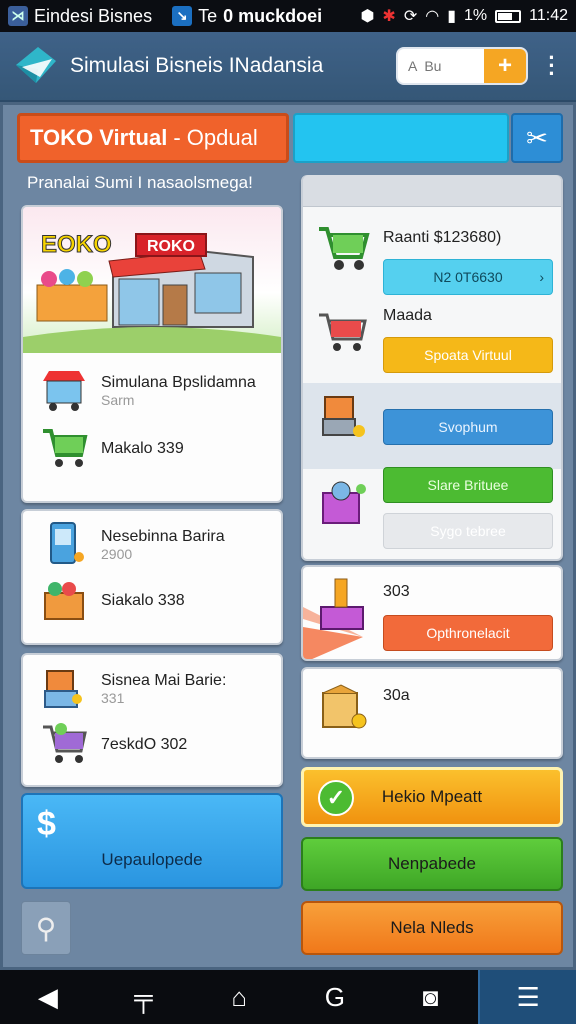 The width and height of the screenshot is (576, 1024). What do you see at coordinates (452, 16) in the screenshot?
I see `signal-icon: ▮` at bounding box center [452, 16].